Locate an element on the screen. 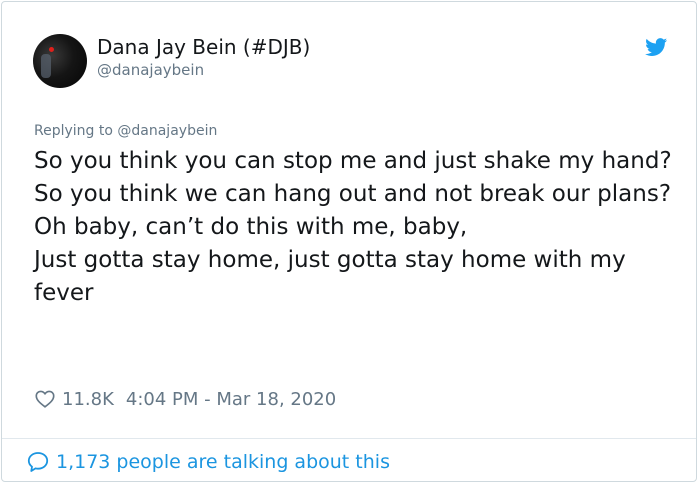 This screenshot has height=485, width=700. speech-bubble-icon is located at coordinates (38, 462).